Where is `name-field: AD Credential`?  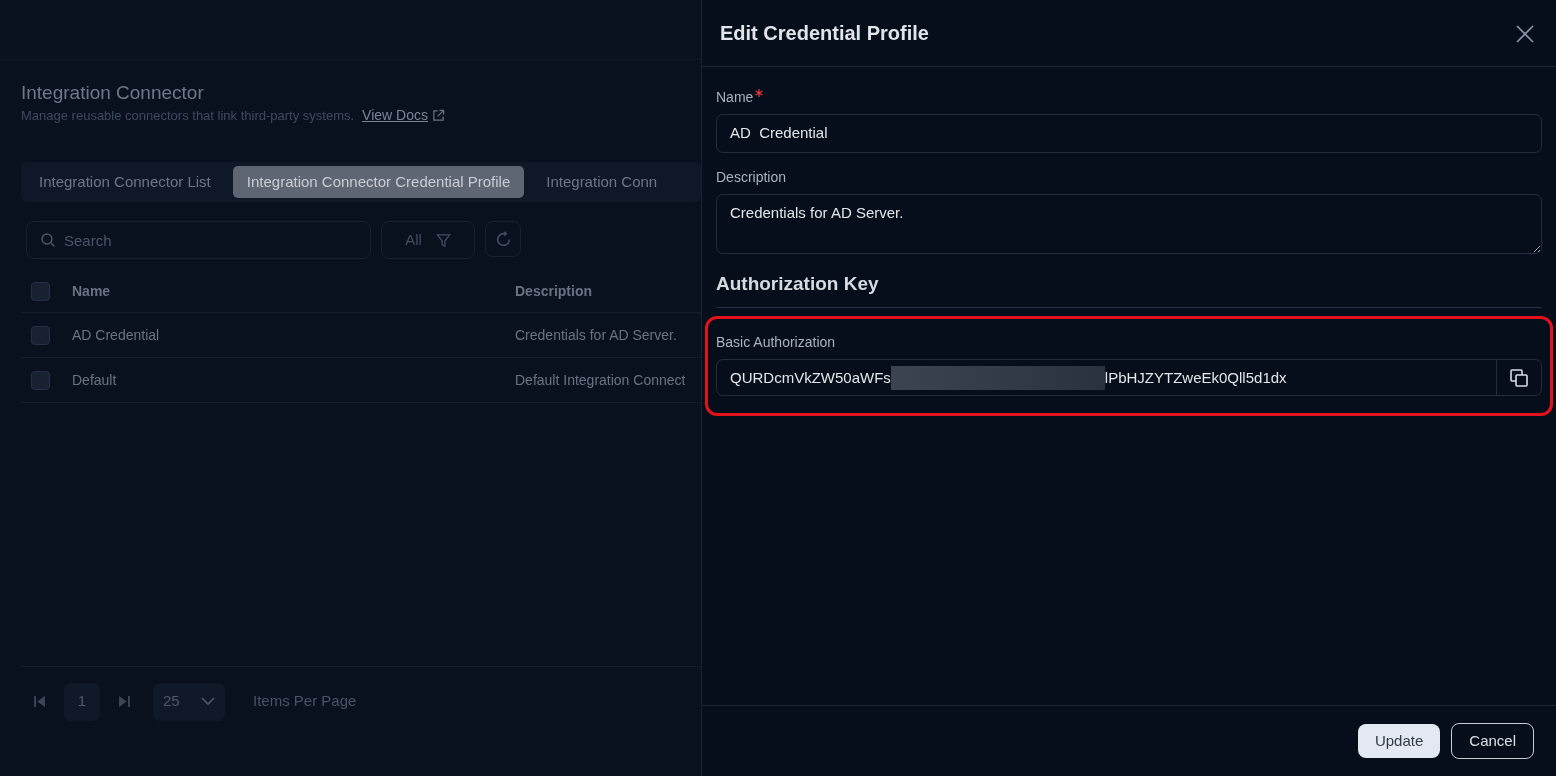
name-field: AD Credential is located at coordinates (1129, 133).